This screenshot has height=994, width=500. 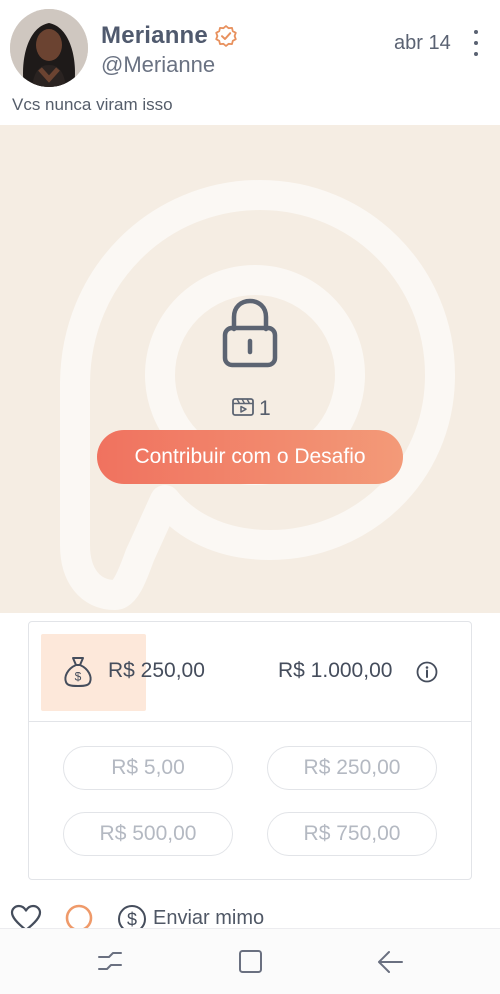 I want to click on send-gift-label: Enviar mimo, so click(x=208, y=918).